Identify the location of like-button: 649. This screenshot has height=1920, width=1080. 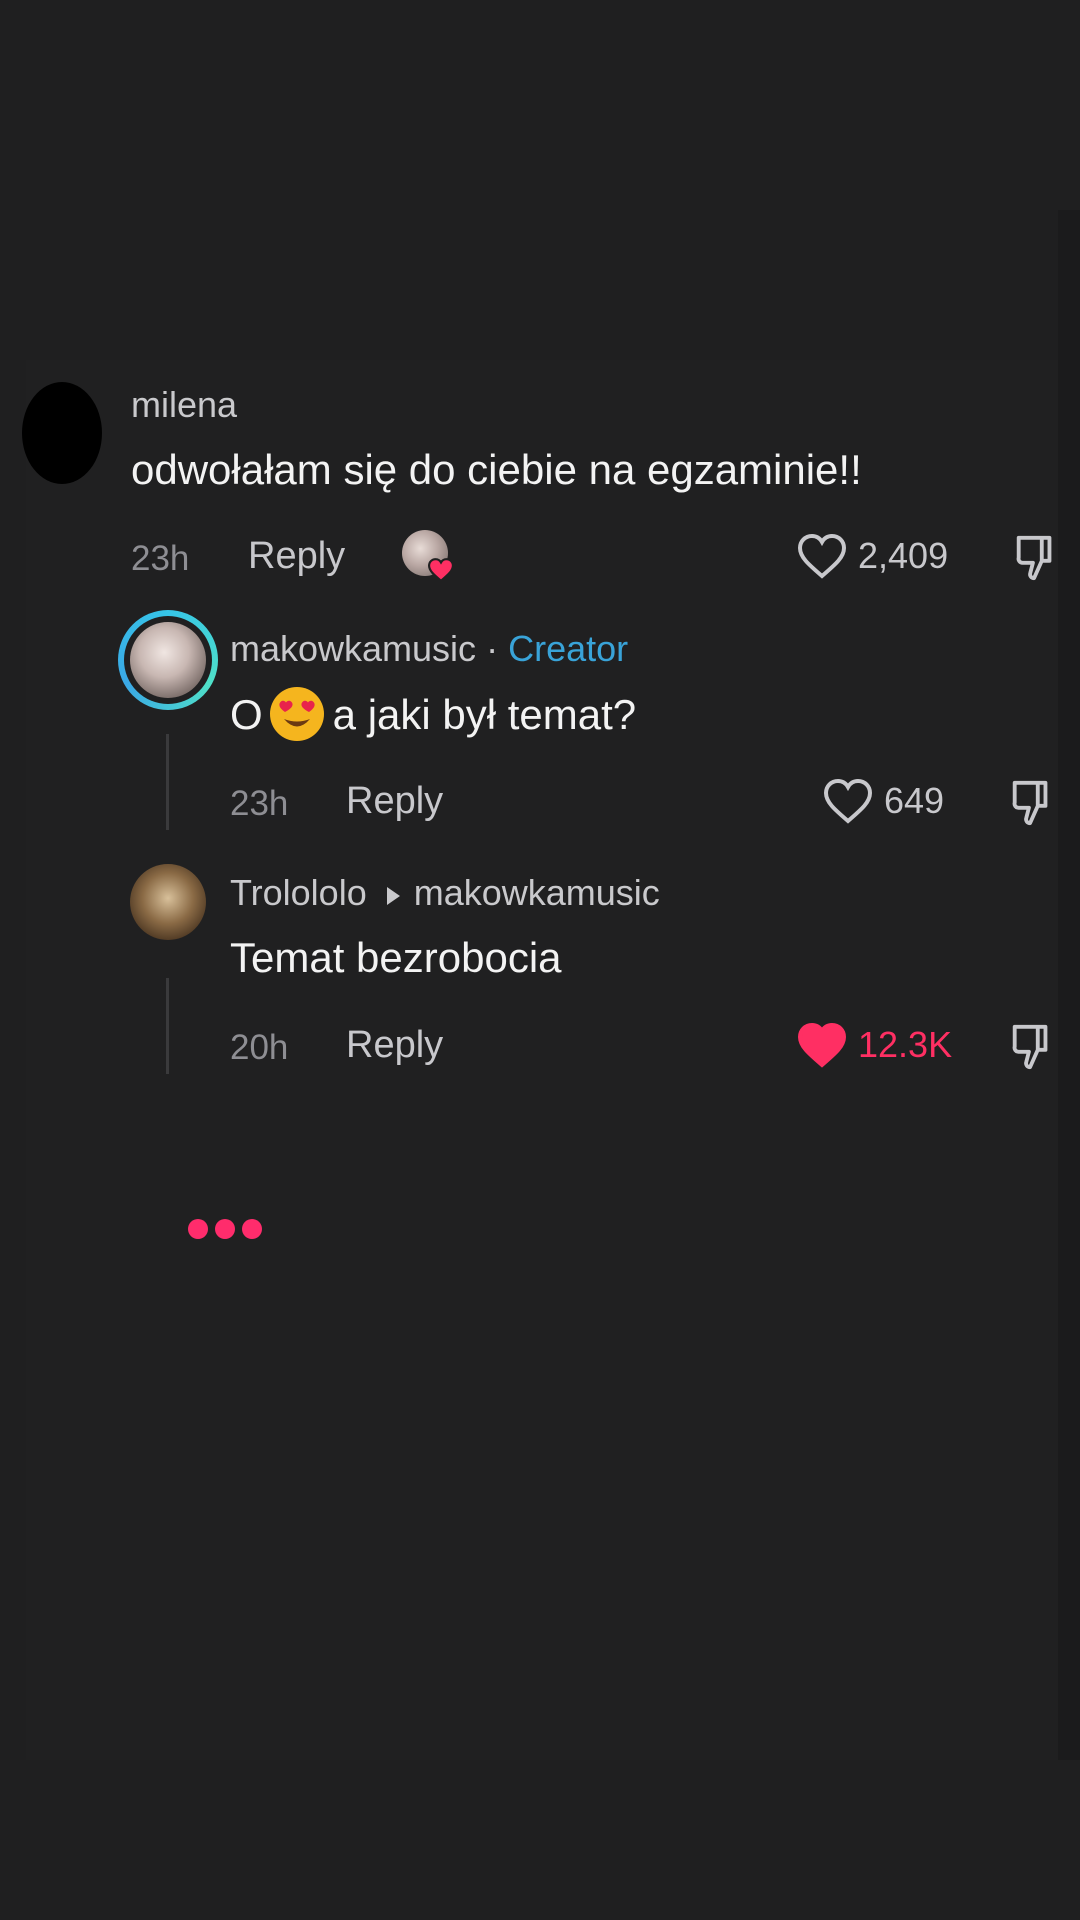
(883, 801).